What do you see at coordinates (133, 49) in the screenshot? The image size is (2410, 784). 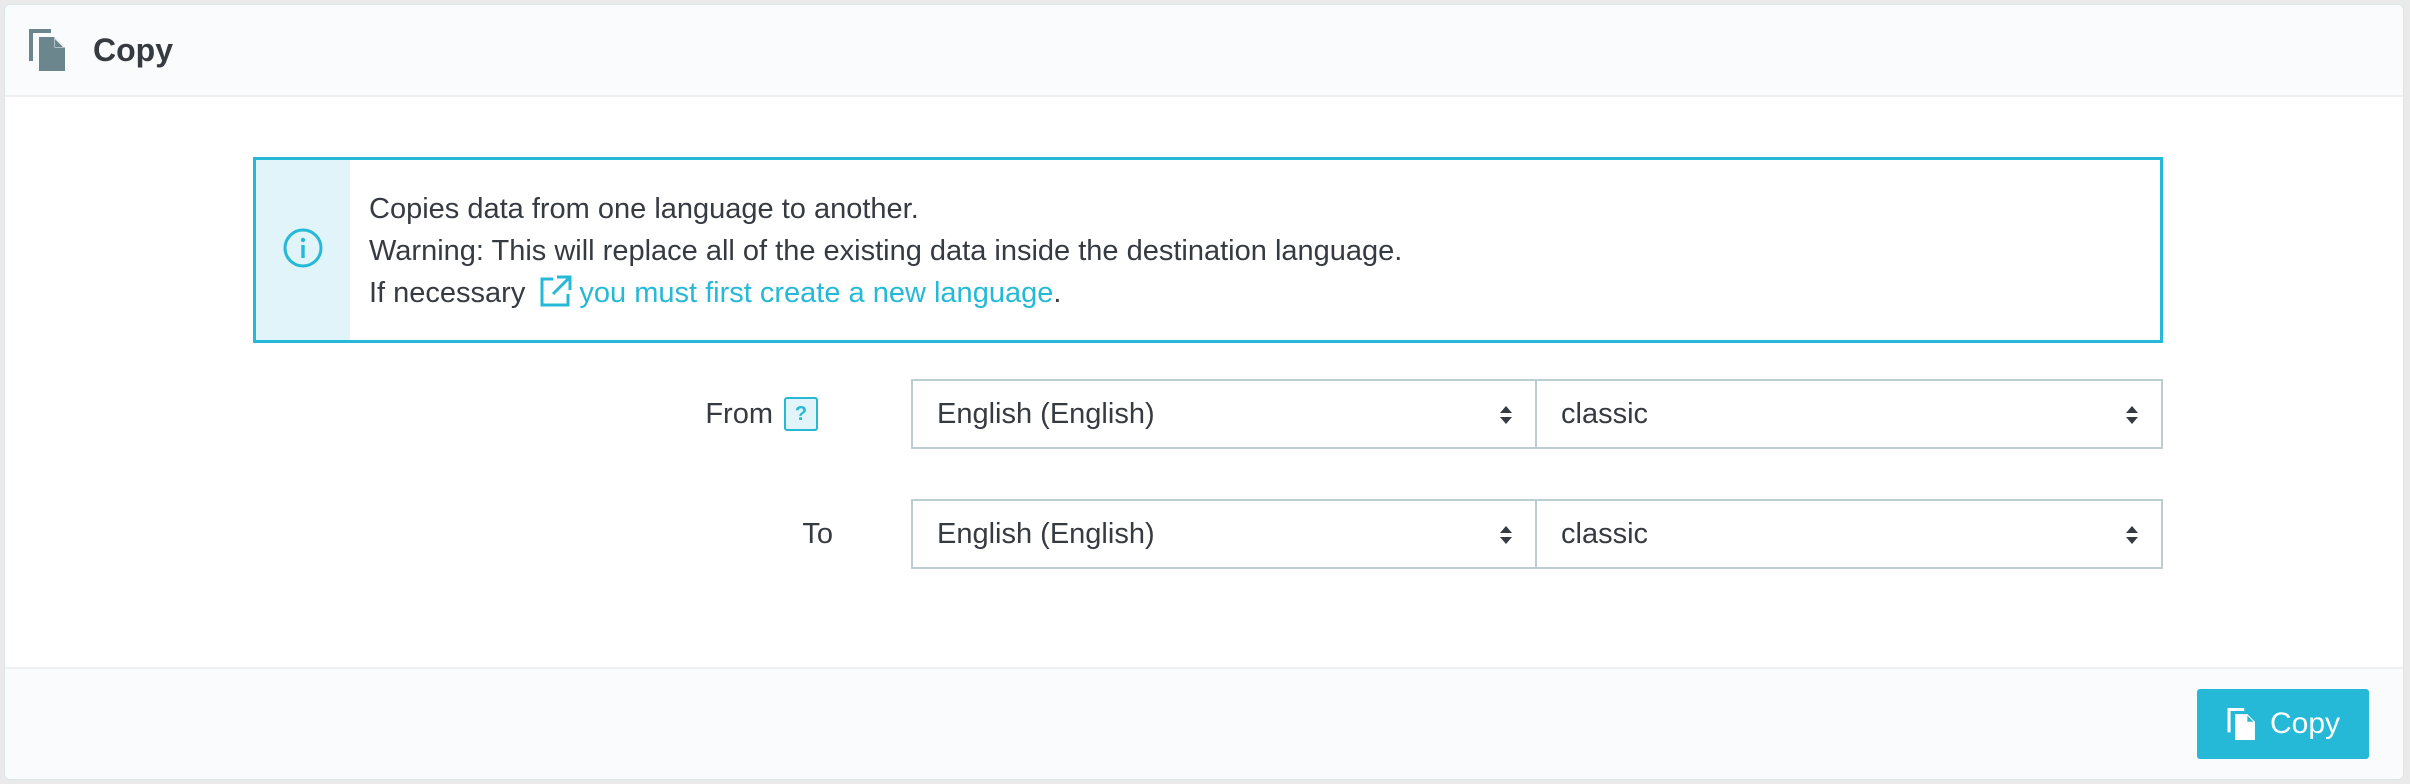 I see `panel-title: Copy` at bounding box center [133, 49].